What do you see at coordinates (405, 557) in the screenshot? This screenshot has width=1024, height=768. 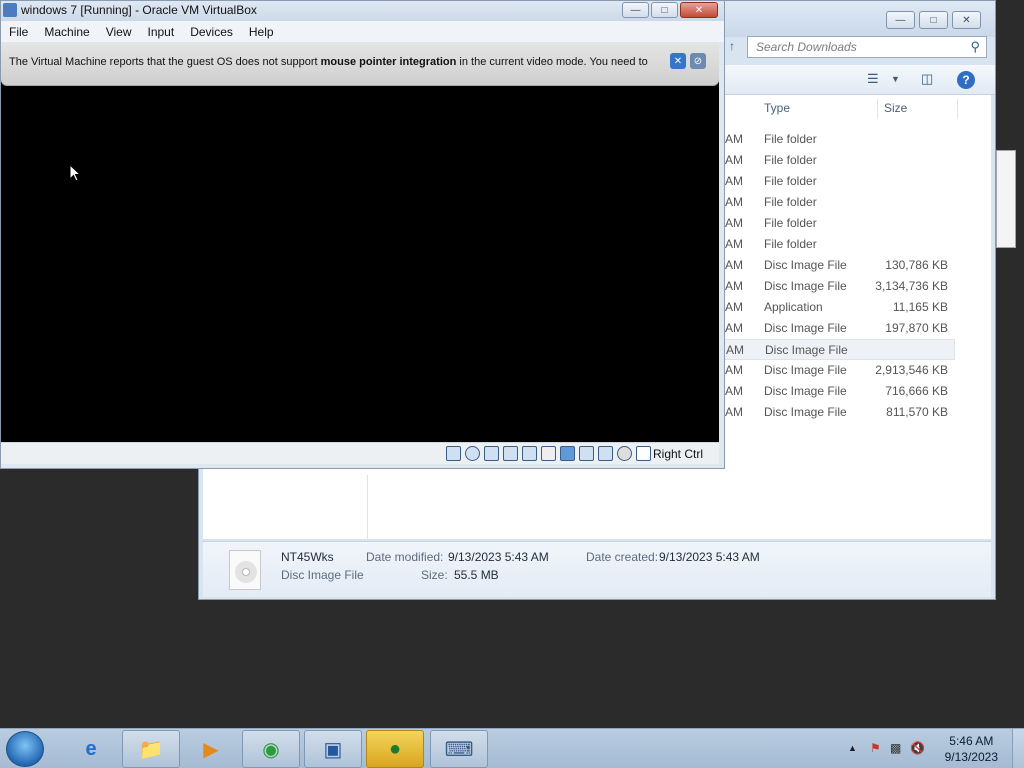 I see `details-modified-label: Date modified:` at bounding box center [405, 557].